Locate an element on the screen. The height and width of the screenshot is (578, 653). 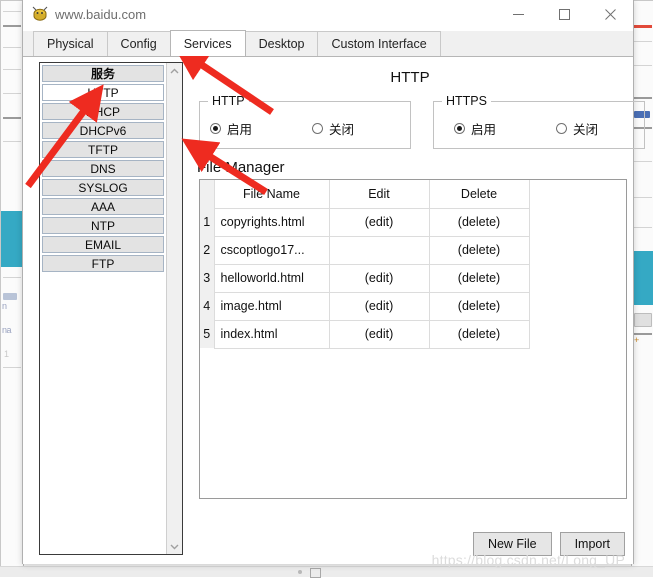
background-window-right: + is located at coordinates (642, 284).